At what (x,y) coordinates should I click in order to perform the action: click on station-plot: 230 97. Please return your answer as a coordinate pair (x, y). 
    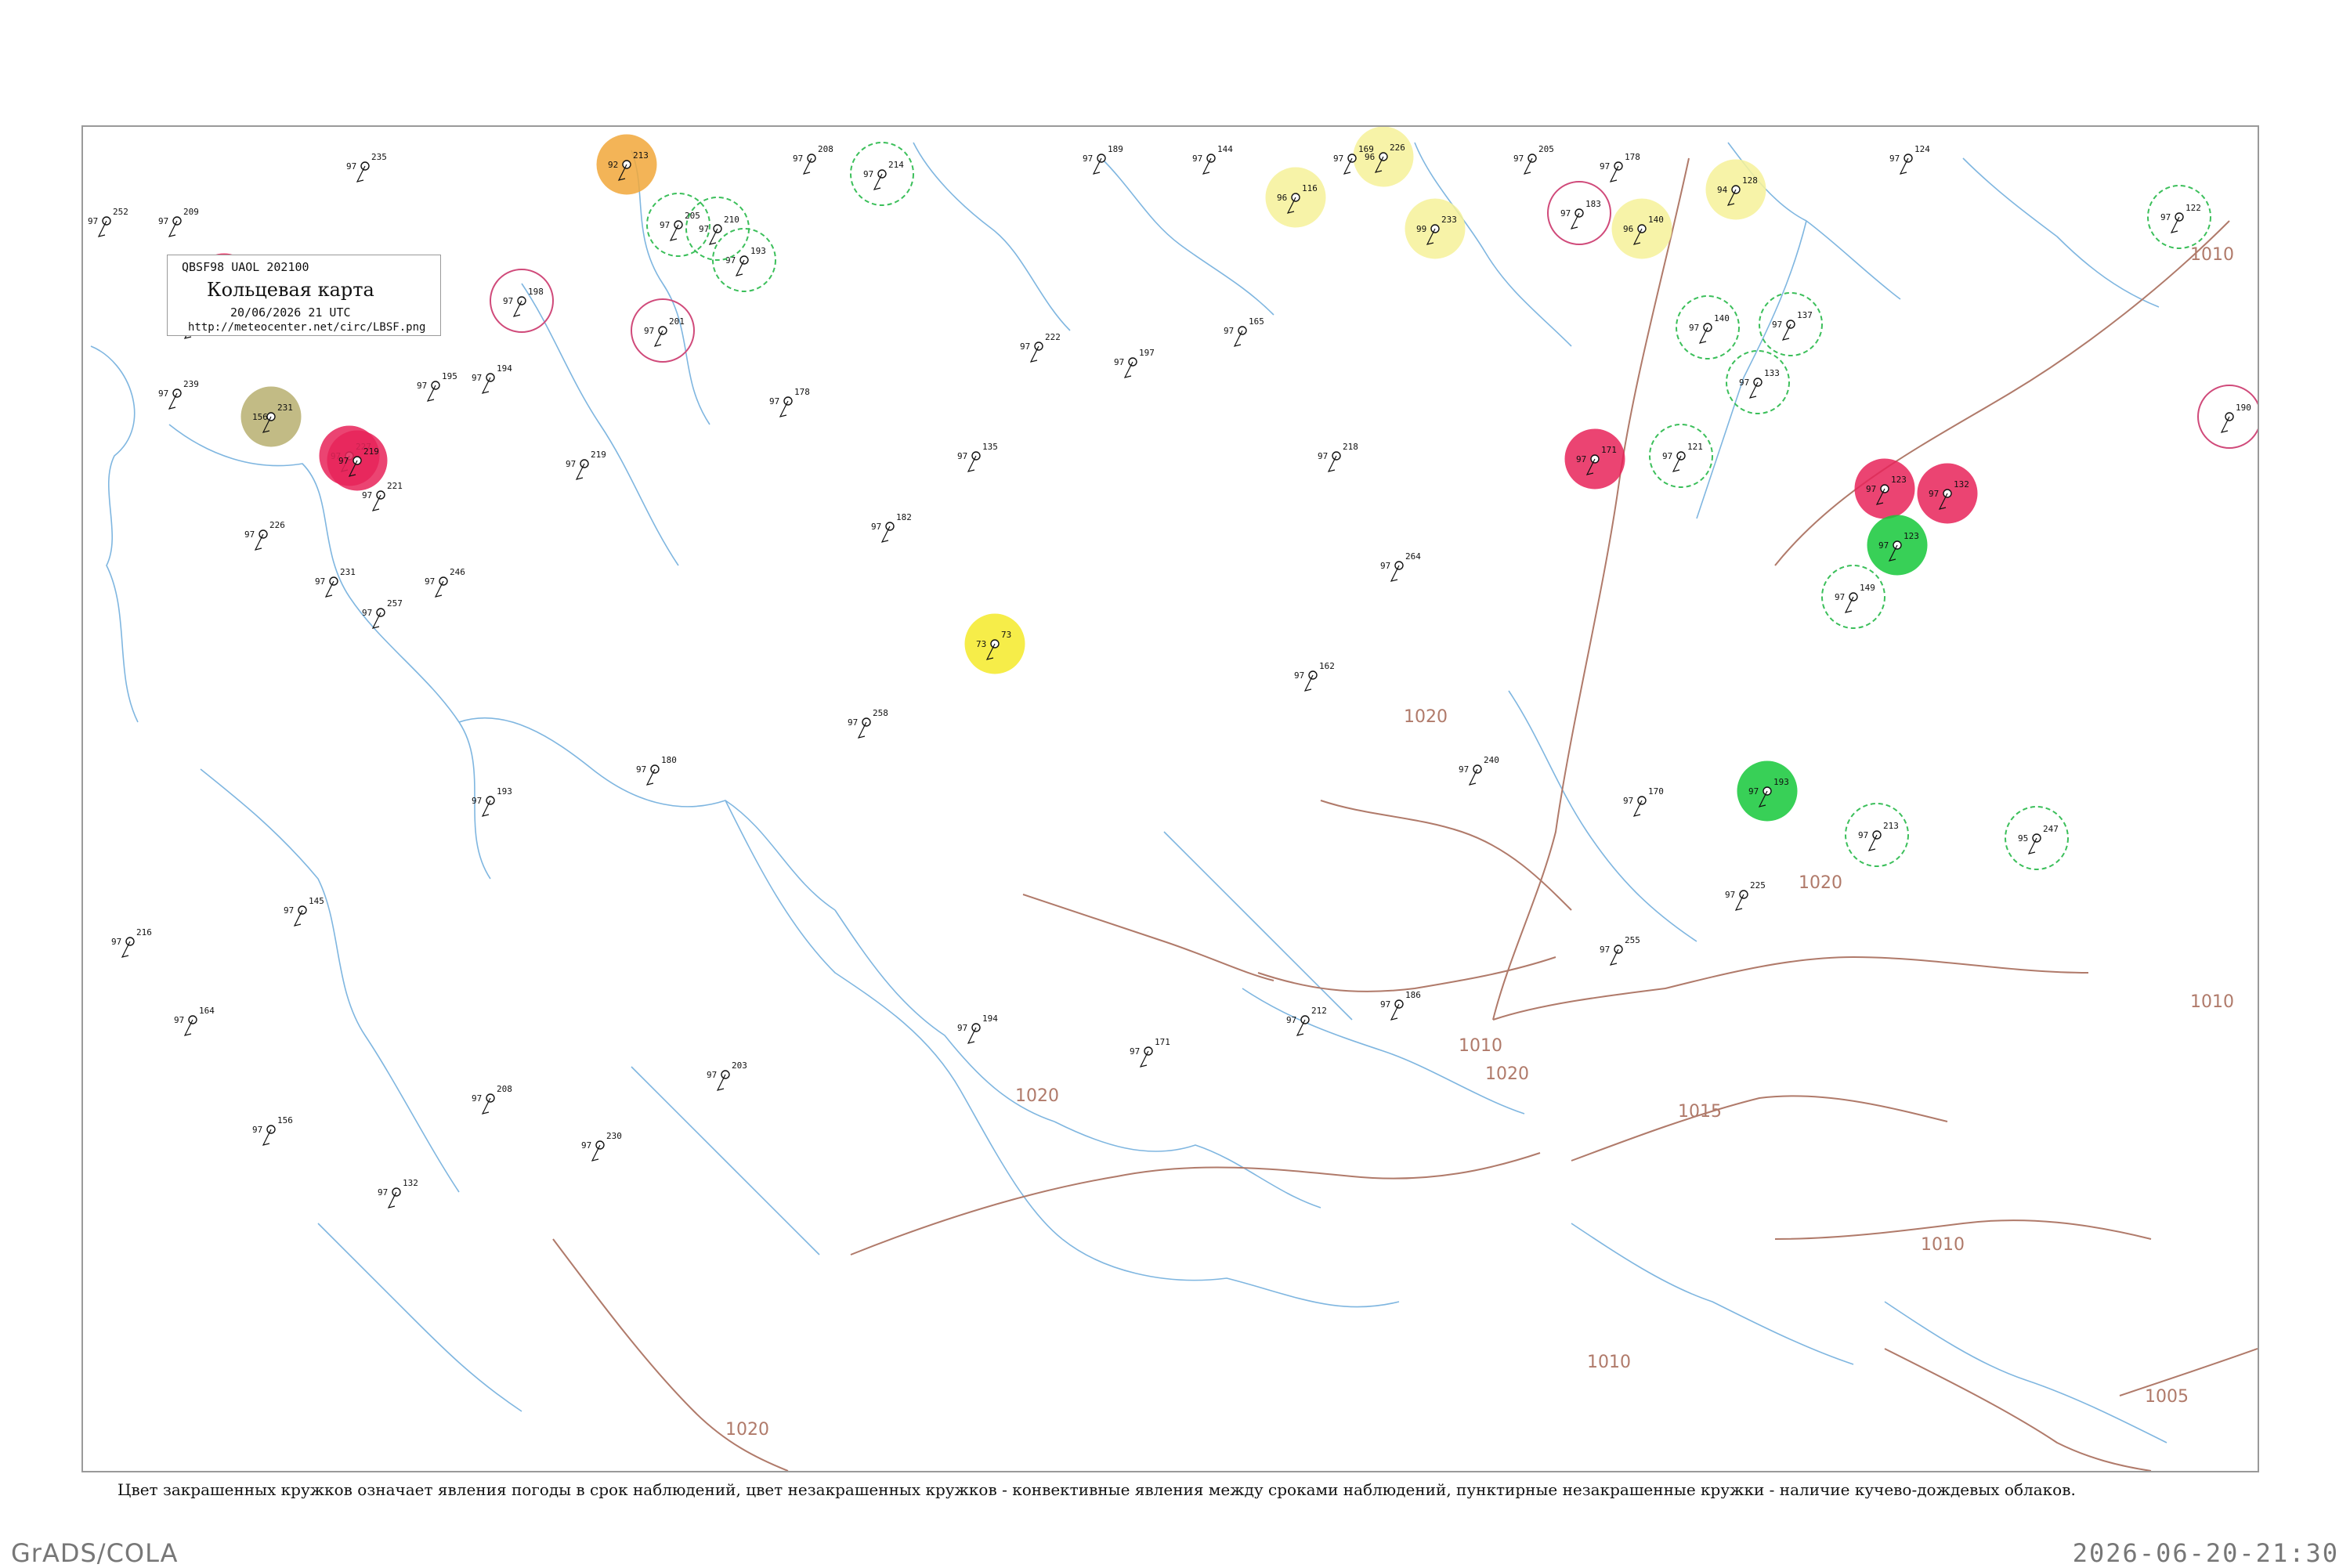
    Looking at the image, I should click on (602, 1146).